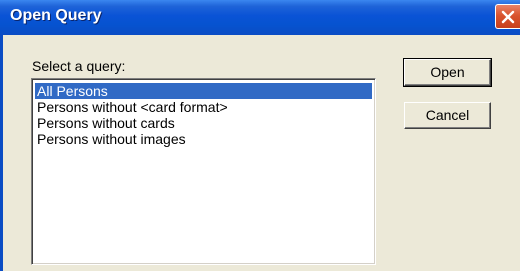 This screenshot has width=520, height=271. What do you see at coordinates (79, 66) in the screenshot?
I see `select-query-label: Select a query:` at bounding box center [79, 66].